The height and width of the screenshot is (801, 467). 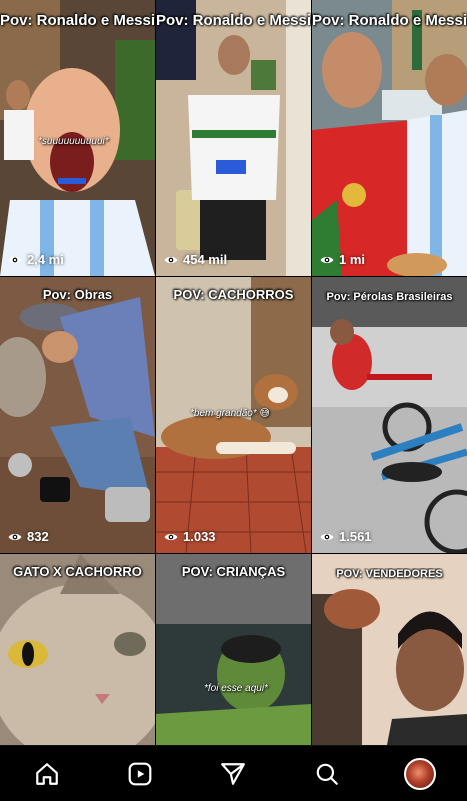 I want to click on reel-caption: GATO X CACHORRO, so click(x=77, y=571).